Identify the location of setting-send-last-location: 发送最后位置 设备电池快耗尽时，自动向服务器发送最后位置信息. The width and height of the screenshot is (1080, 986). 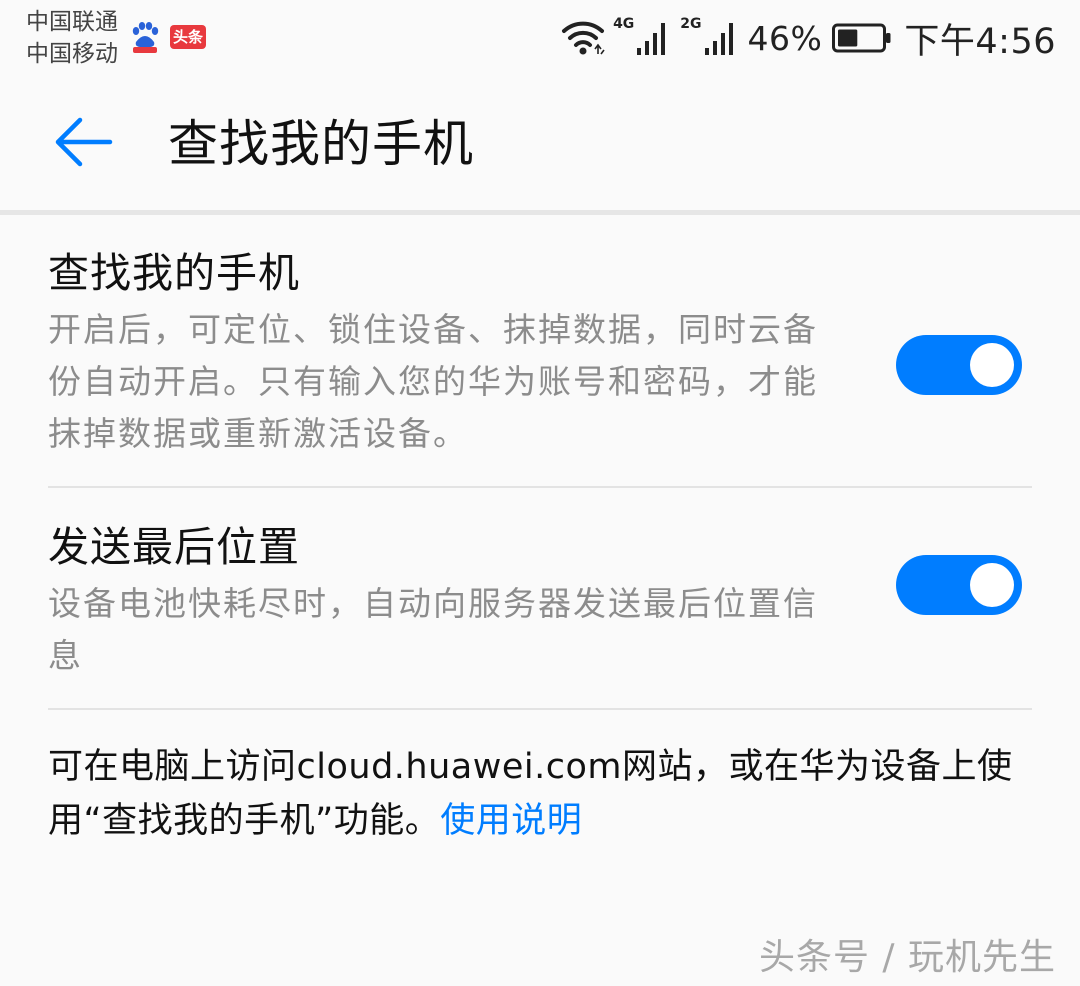
(540, 602).